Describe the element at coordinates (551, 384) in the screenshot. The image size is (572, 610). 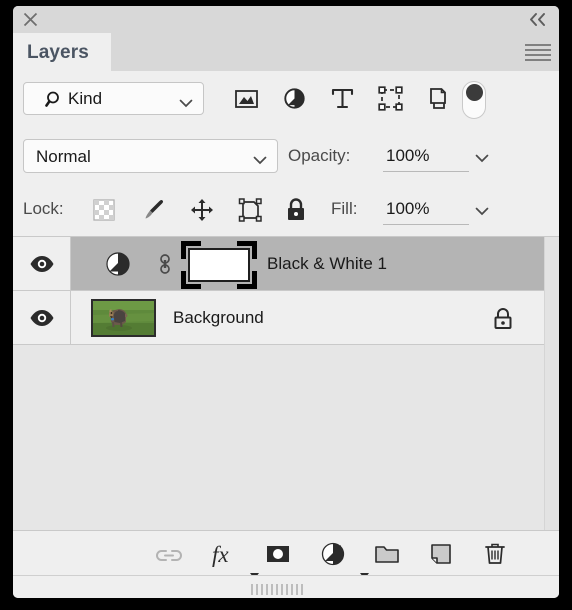
I see `layer-list-scrollbar` at that location.